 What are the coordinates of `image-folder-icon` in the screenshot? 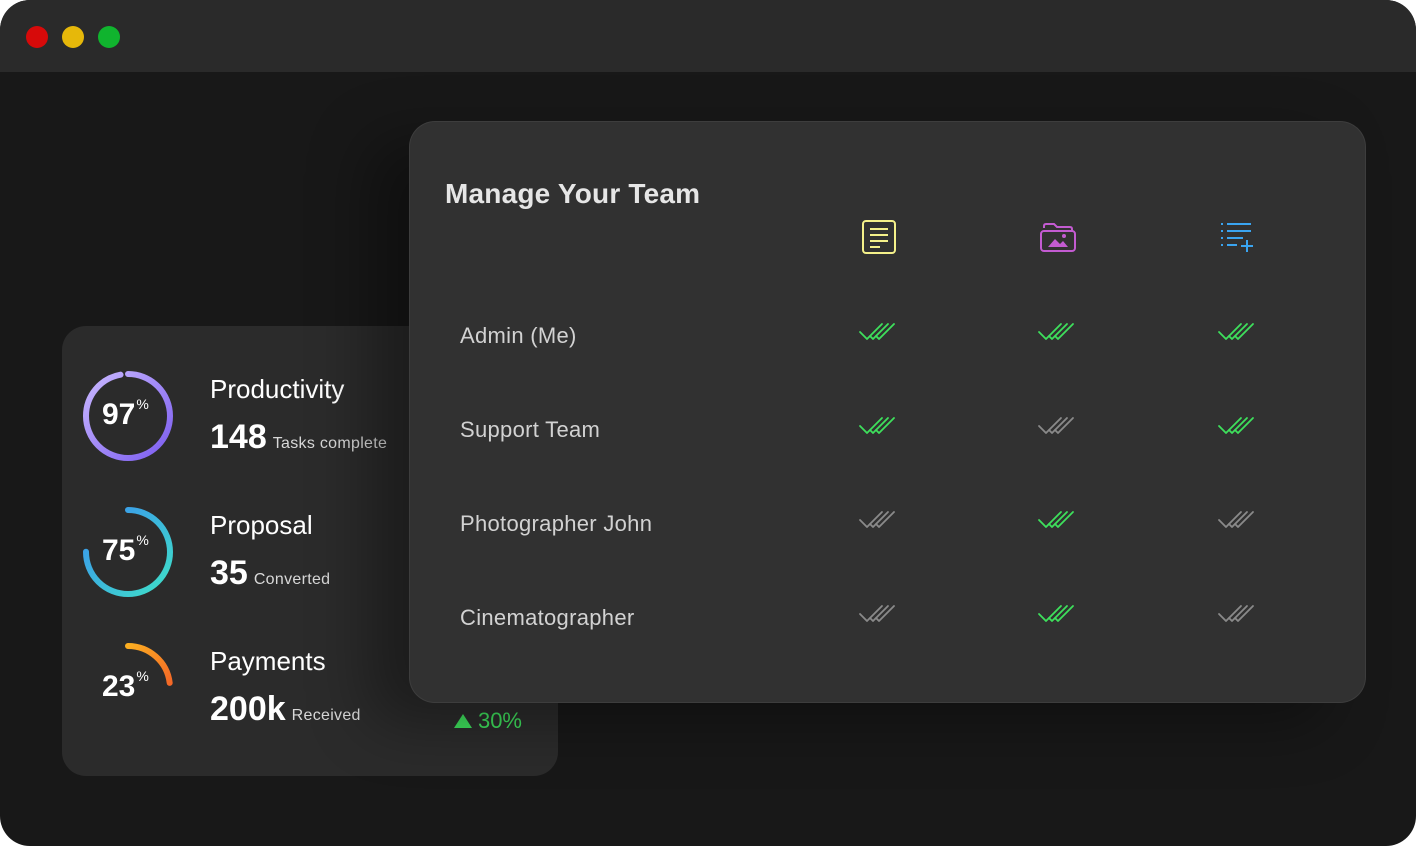 It's located at (1057, 237).